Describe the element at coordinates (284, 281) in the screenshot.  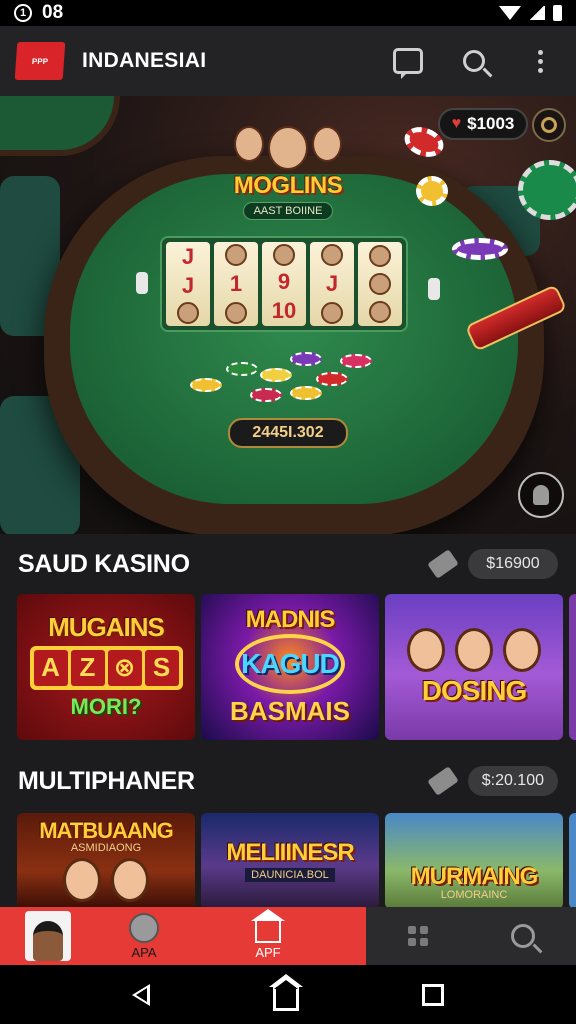
I see `reel-symbol: 9` at that location.